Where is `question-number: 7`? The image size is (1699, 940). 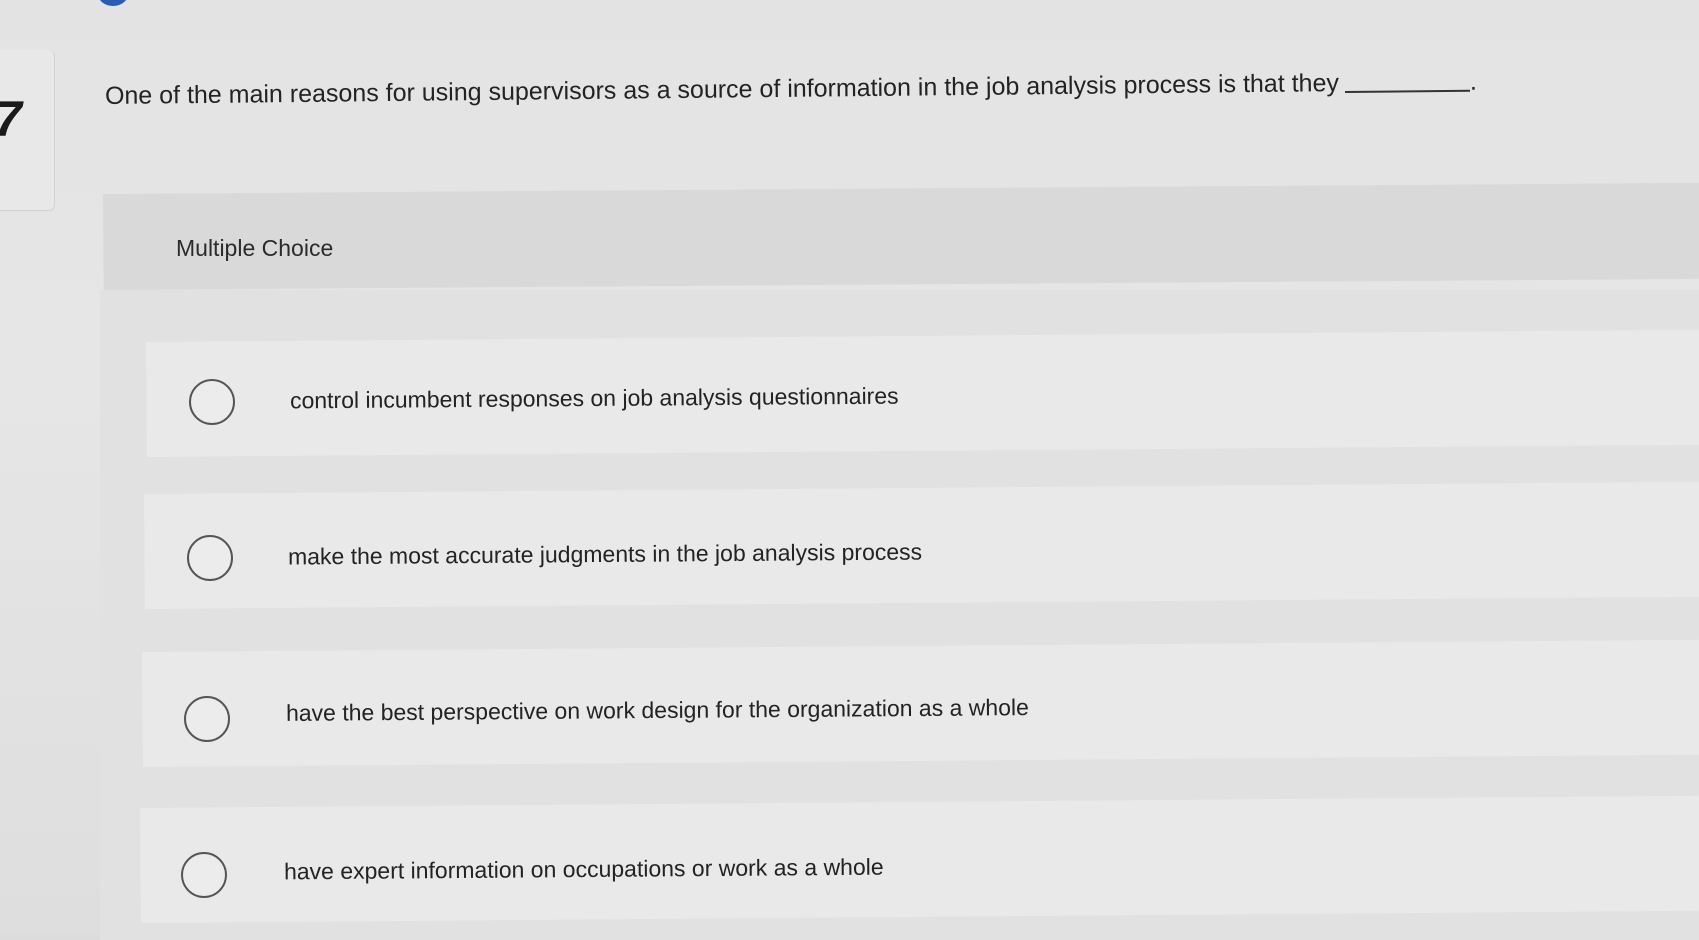 question-number: 7 is located at coordinates (11, 119).